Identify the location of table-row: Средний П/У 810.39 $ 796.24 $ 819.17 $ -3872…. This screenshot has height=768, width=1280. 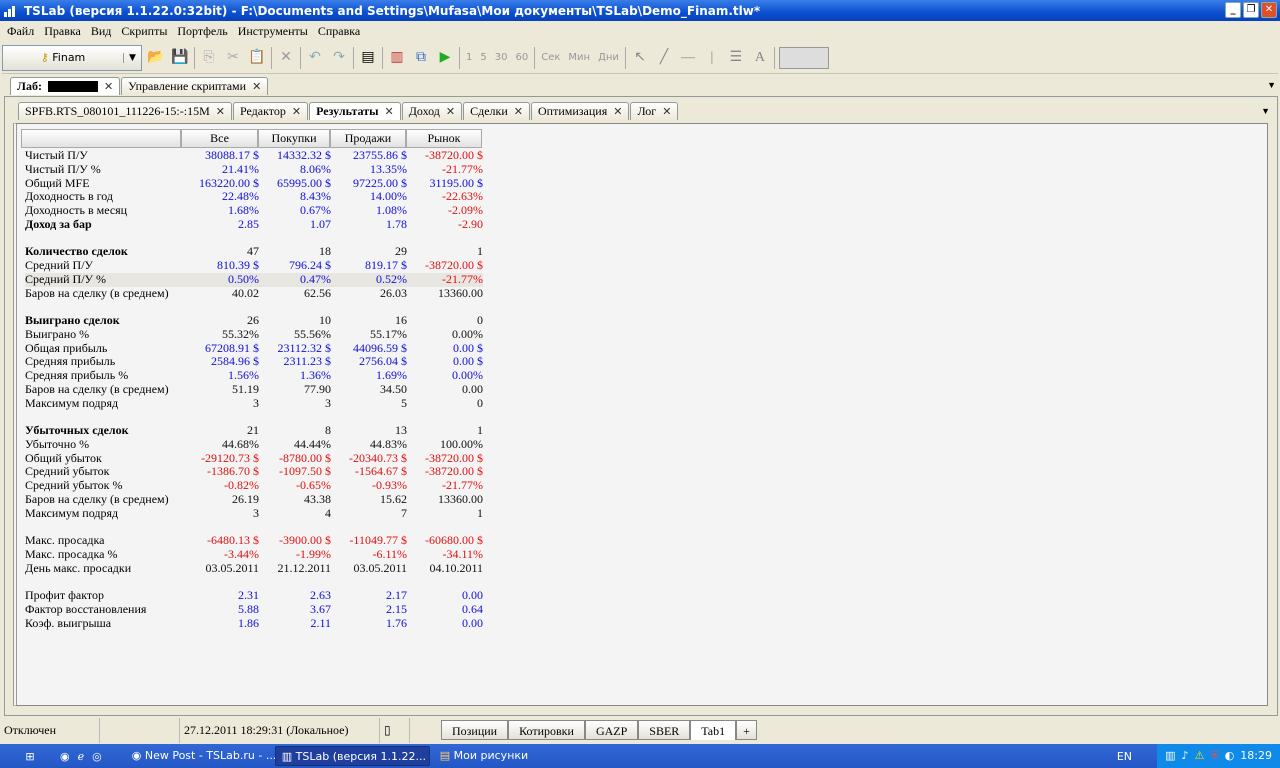
(254, 265).